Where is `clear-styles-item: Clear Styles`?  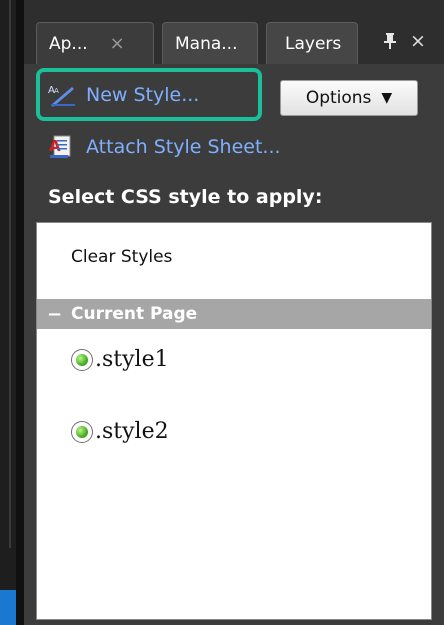 clear-styles-item: Clear Styles is located at coordinates (121, 257).